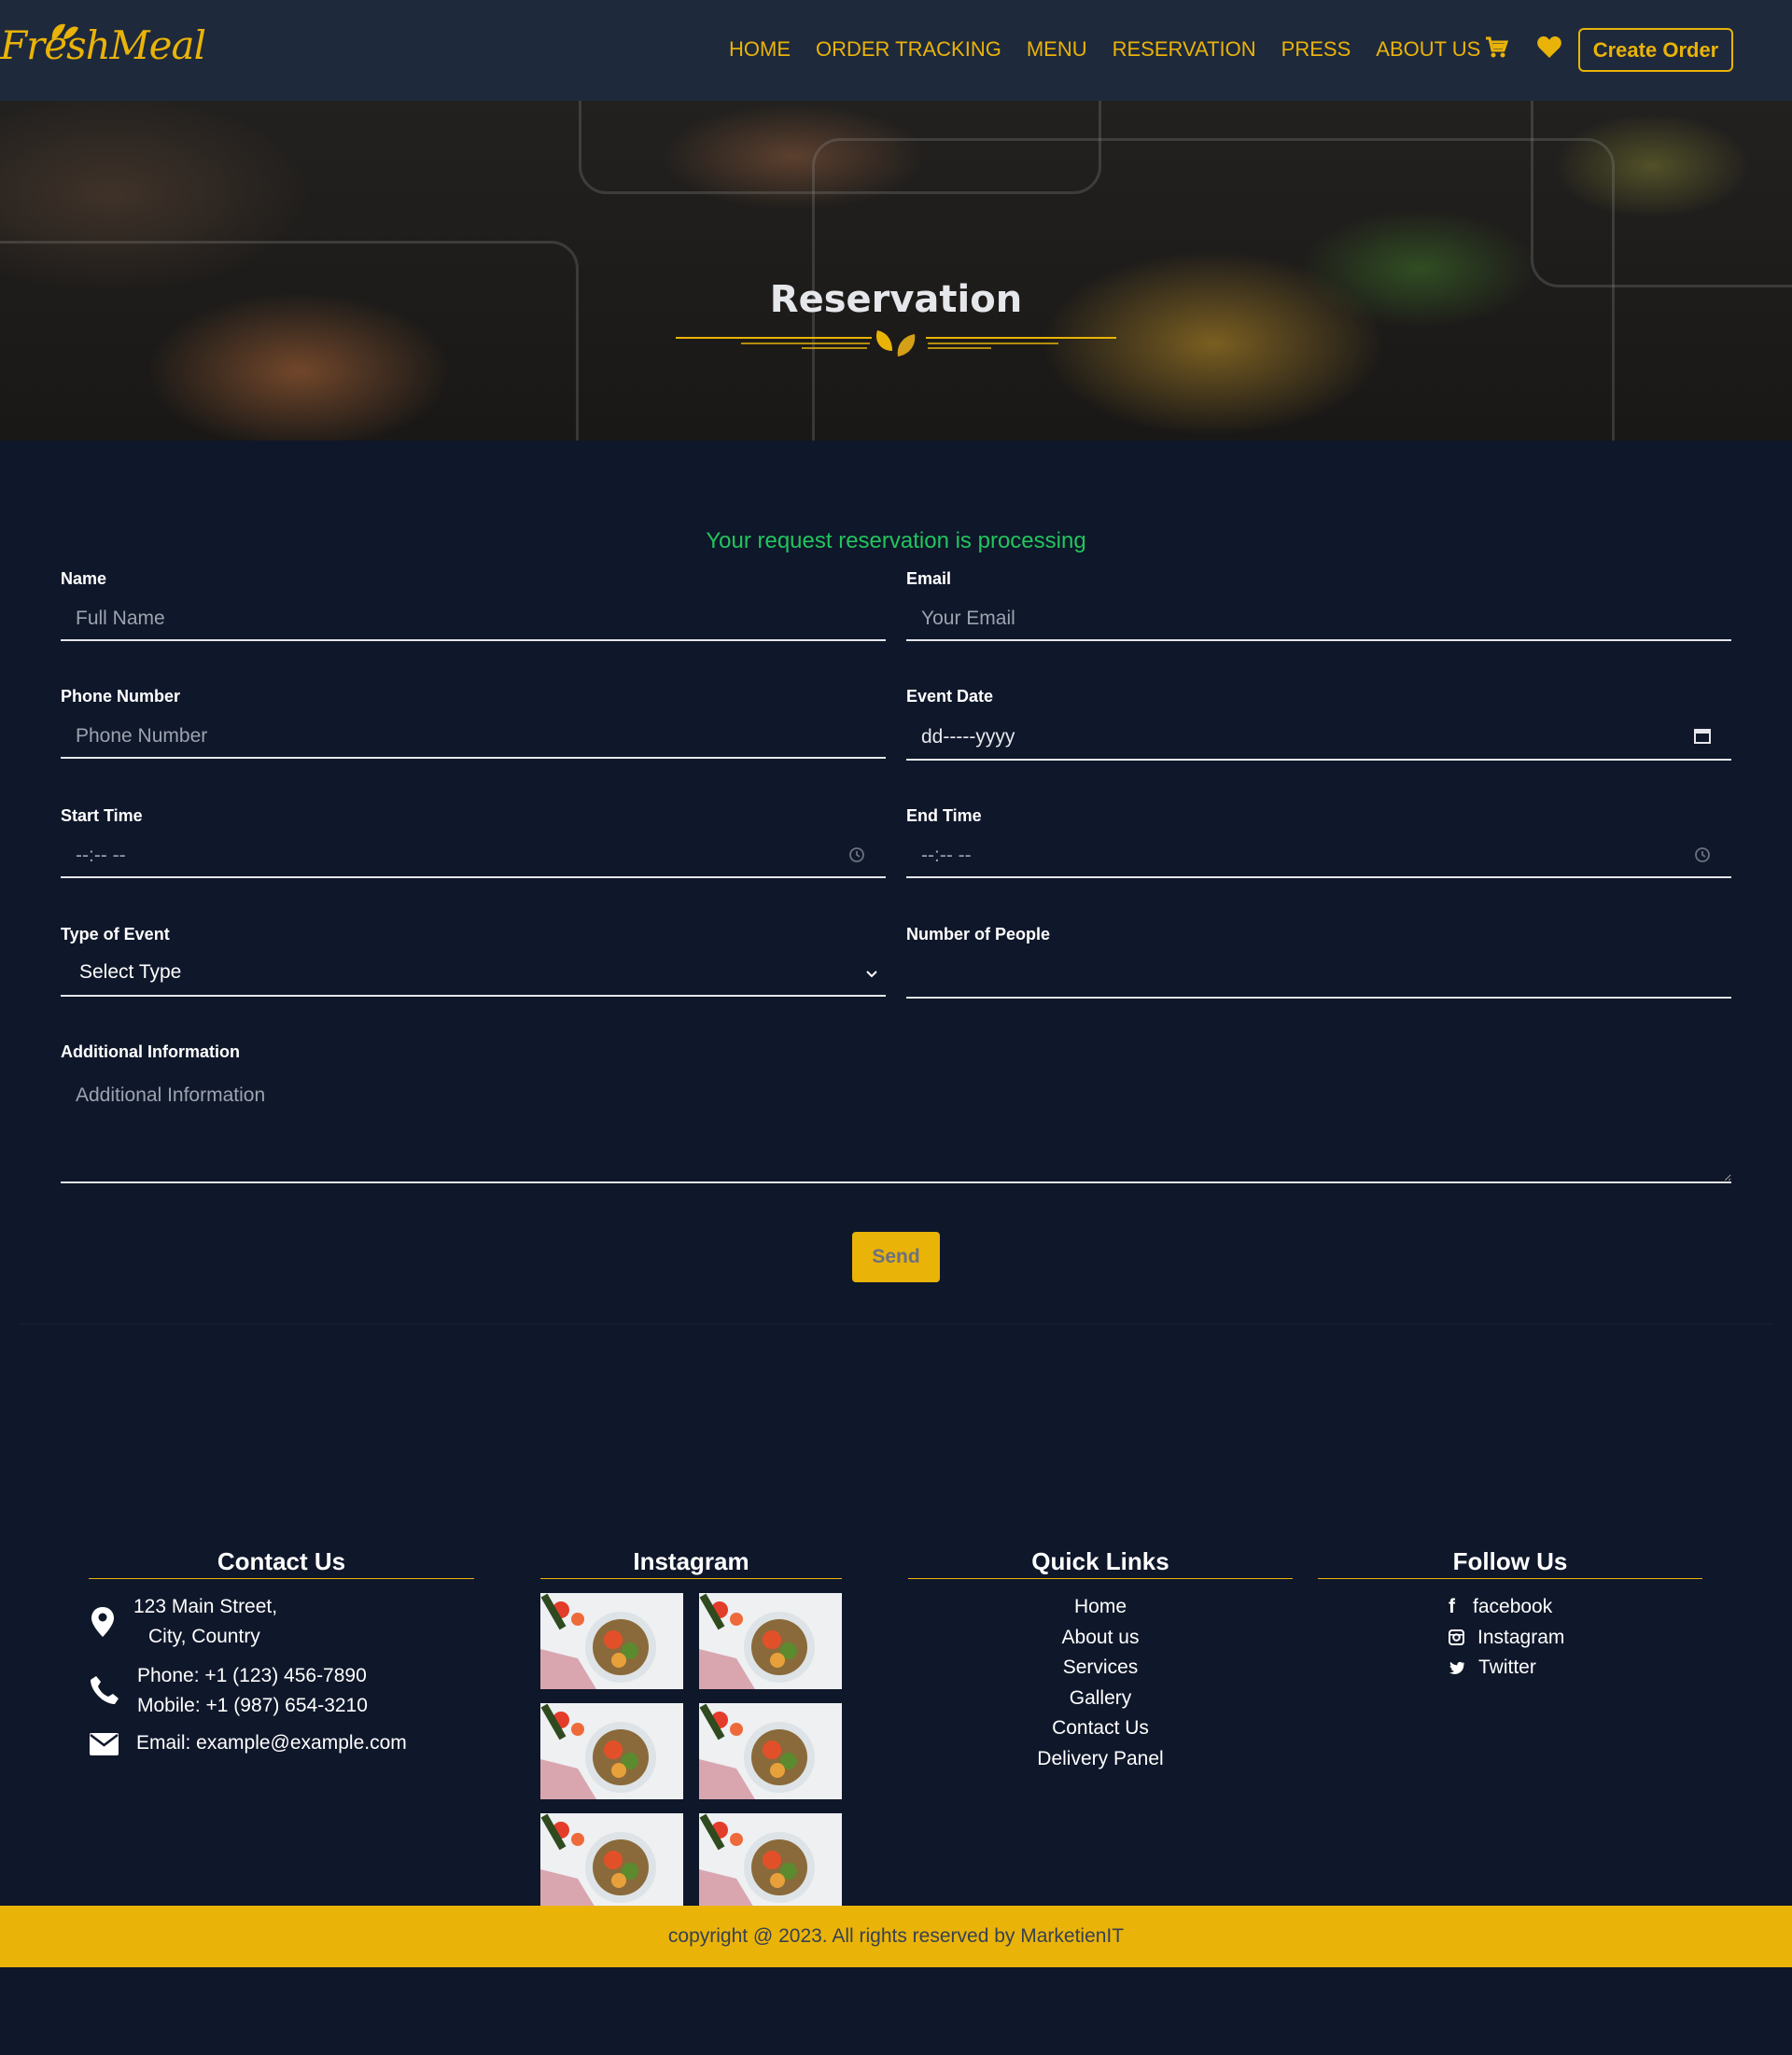 The width and height of the screenshot is (1792, 2055). Describe the element at coordinates (1702, 735) in the screenshot. I see `calendar-icon` at that location.